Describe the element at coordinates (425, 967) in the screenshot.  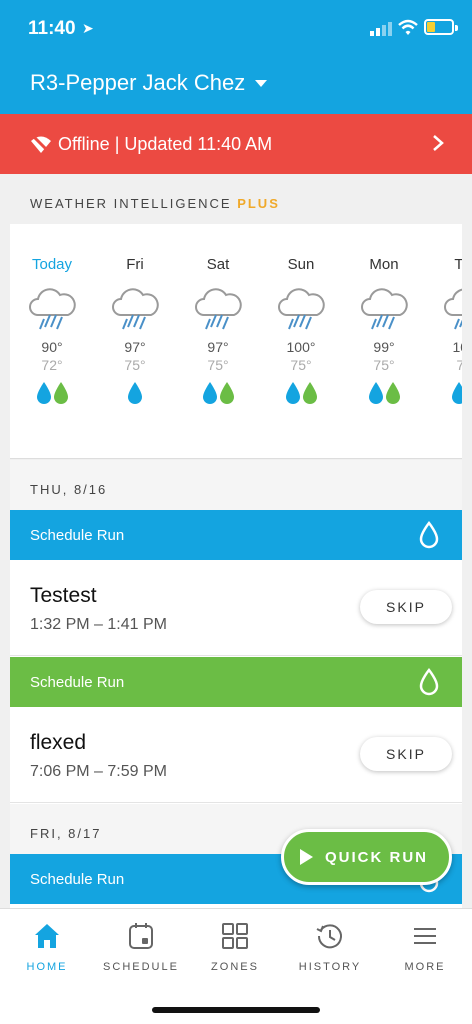
I see `tab-label: MORE` at that location.